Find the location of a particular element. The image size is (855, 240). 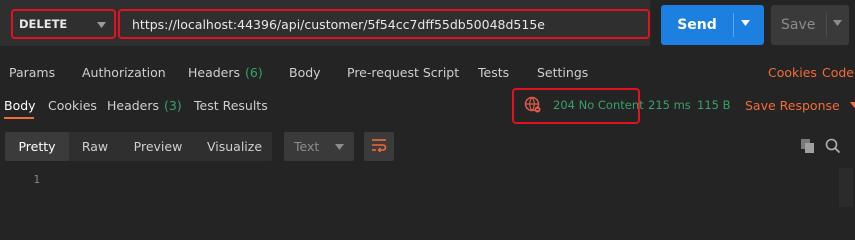

status-code: 204 No Content is located at coordinates (598, 105).